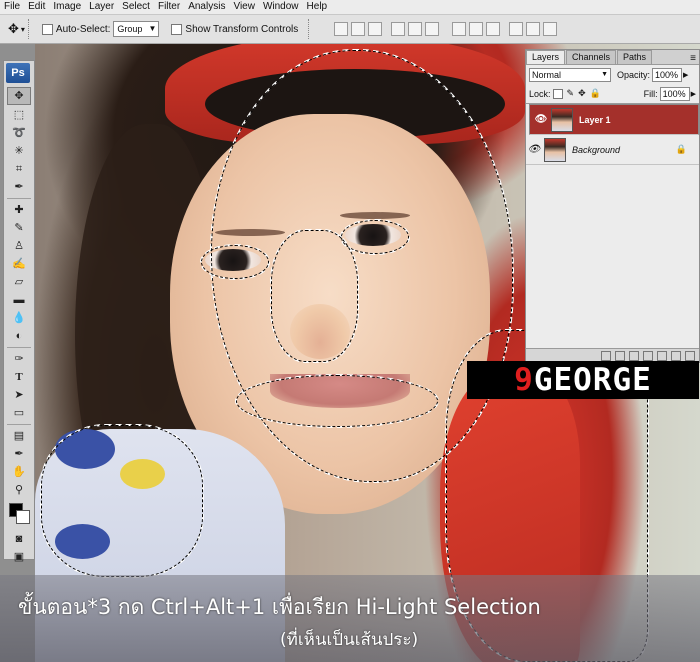 This screenshot has height=662, width=700. I want to click on options-divider, so click(30, 29).